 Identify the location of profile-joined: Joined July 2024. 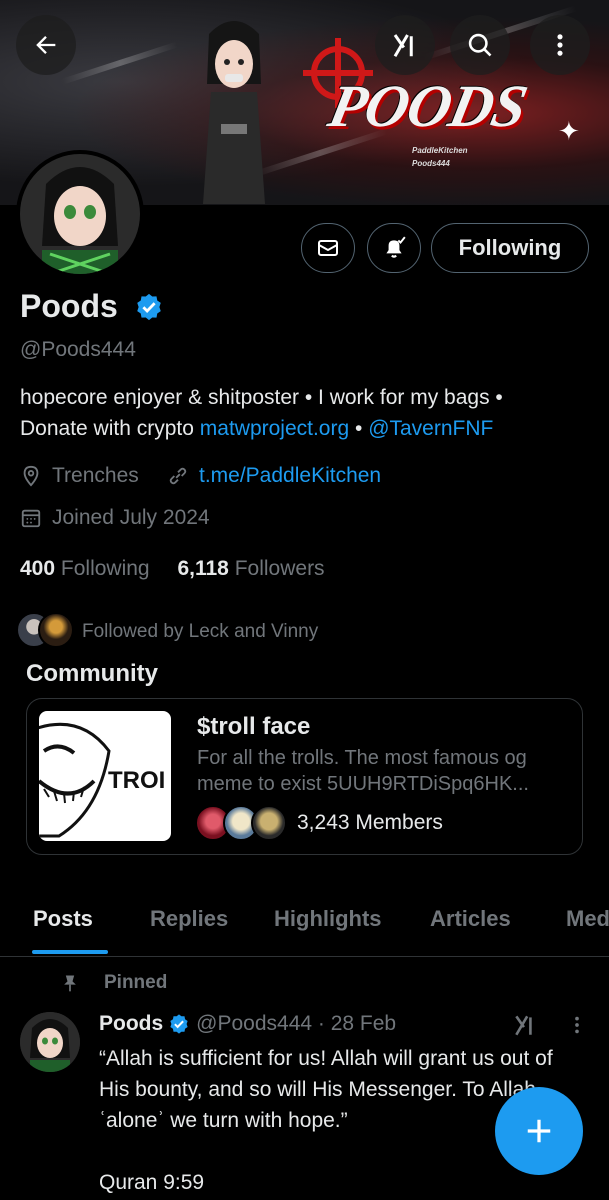
(115, 518).